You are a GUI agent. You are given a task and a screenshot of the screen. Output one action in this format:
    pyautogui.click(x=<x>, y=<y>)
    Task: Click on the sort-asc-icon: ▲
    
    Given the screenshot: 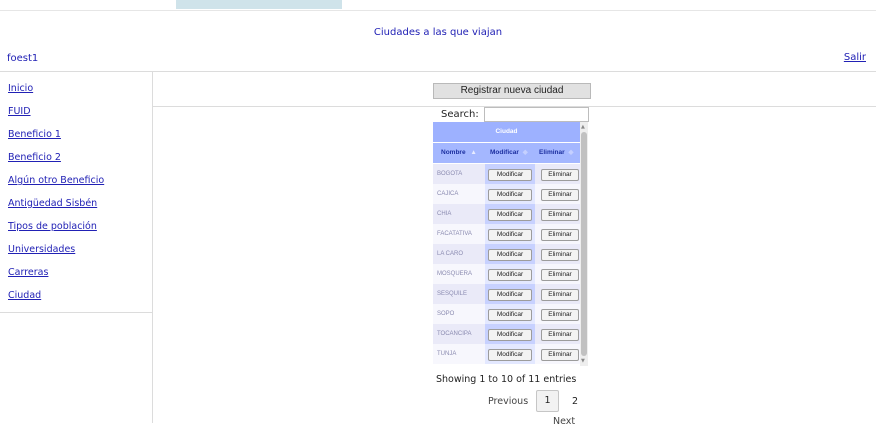 What is the action you would take?
    pyautogui.click(x=473, y=152)
    